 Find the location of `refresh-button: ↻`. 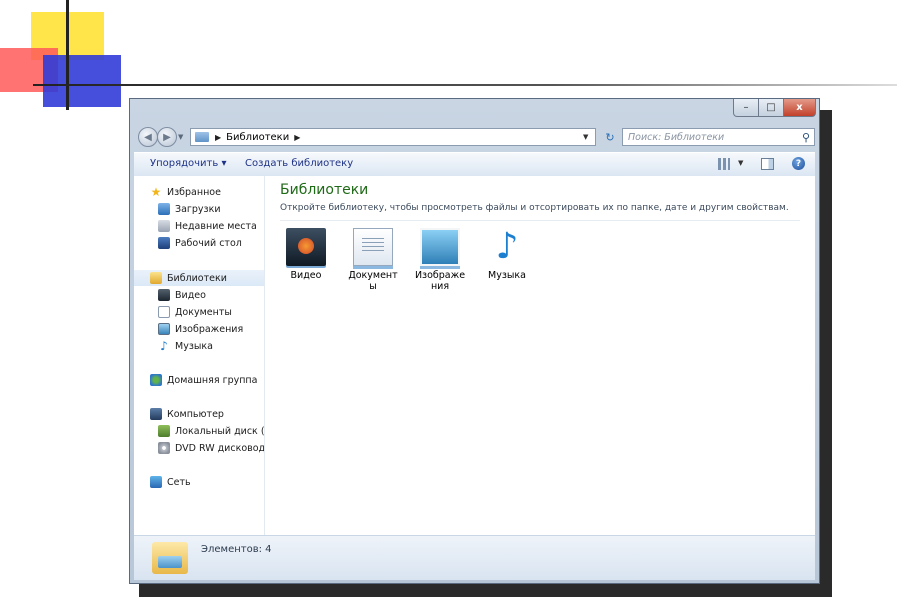

refresh-button: ↻ is located at coordinates (610, 137).